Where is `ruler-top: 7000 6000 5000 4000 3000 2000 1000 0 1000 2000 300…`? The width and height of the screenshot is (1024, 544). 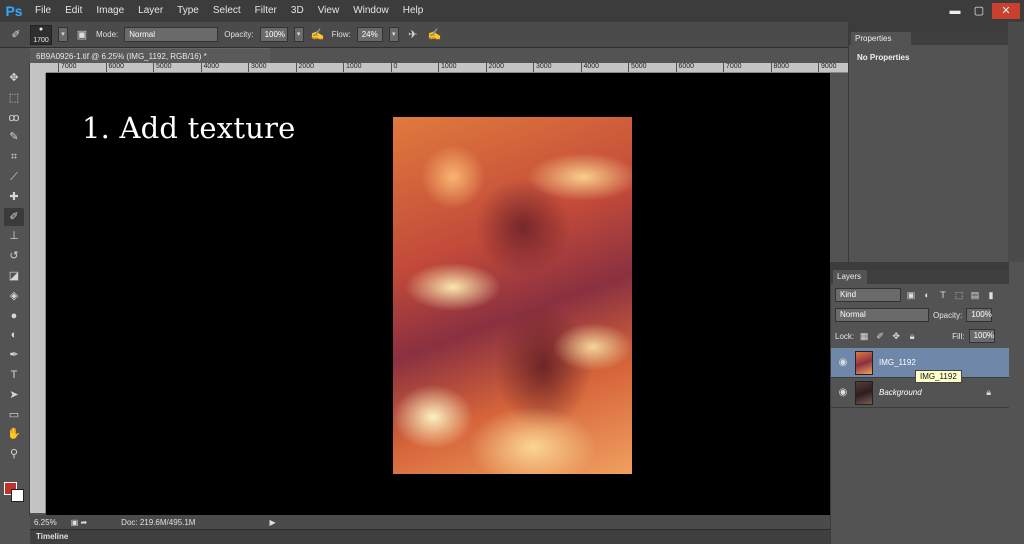
ruler-top: 7000 6000 5000 4000 3000 2000 1000 0 1000 2000 300… is located at coordinates (447, 68).